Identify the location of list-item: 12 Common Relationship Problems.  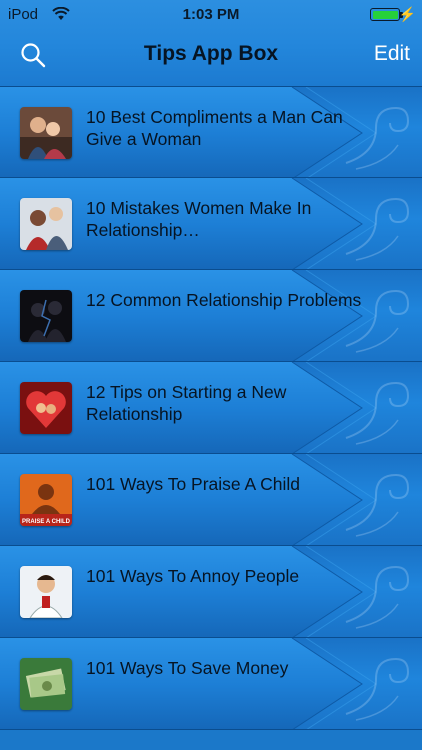
(211, 316).